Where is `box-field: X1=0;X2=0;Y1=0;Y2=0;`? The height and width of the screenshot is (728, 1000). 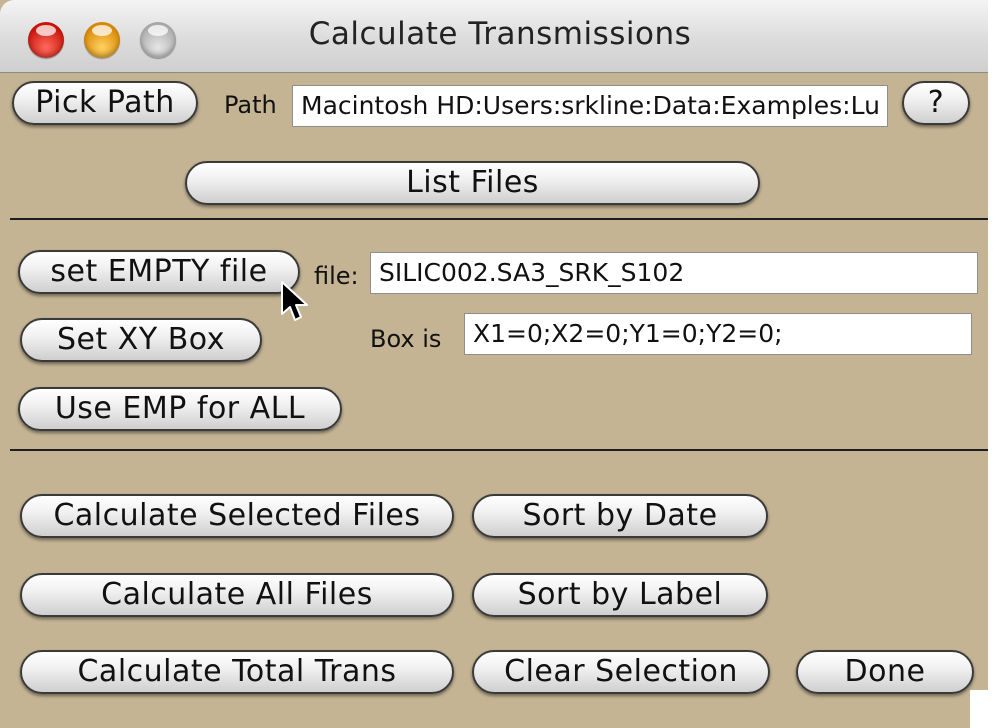
box-field: X1=0;X2=0;Y1=0;Y2=0; is located at coordinates (718, 334).